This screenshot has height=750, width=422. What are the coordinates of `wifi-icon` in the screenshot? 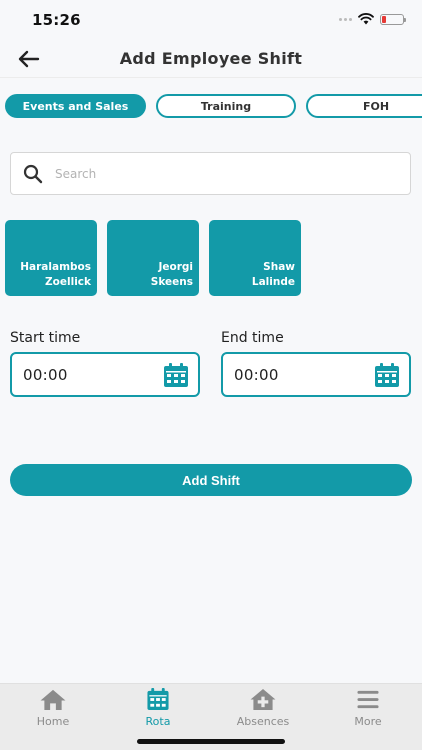 It's located at (366, 19).